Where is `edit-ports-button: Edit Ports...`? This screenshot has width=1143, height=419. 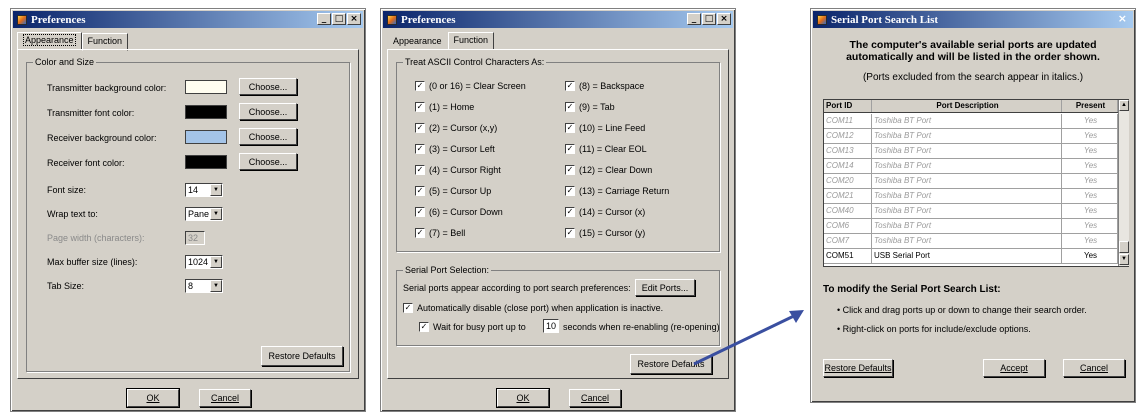 edit-ports-button: Edit Ports... is located at coordinates (665, 287).